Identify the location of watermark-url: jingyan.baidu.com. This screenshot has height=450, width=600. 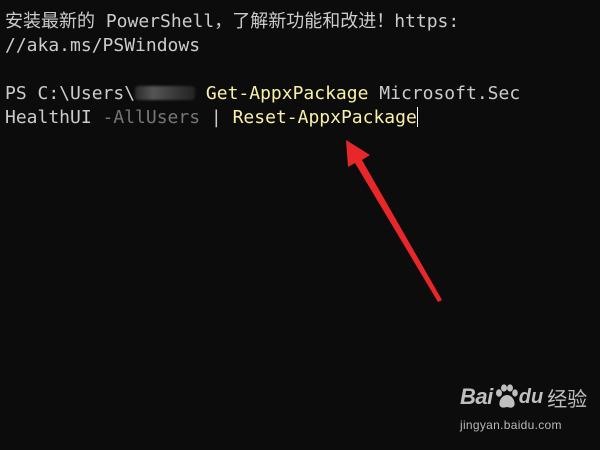
(511, 425).